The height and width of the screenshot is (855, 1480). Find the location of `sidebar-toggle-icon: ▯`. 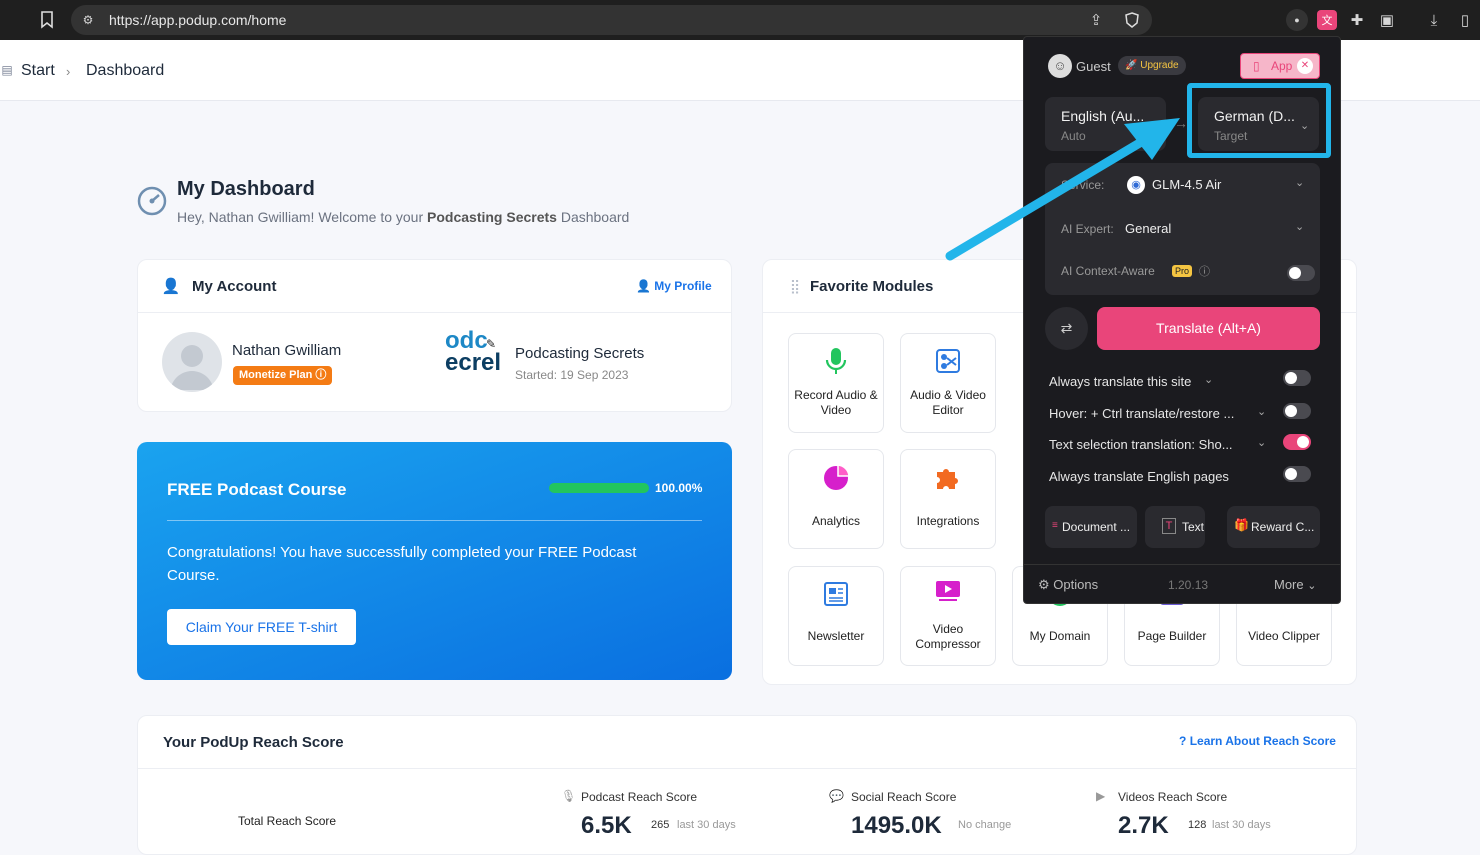

sidebar-toggle-icon: ▯ is located at coordinates (1465, 20).